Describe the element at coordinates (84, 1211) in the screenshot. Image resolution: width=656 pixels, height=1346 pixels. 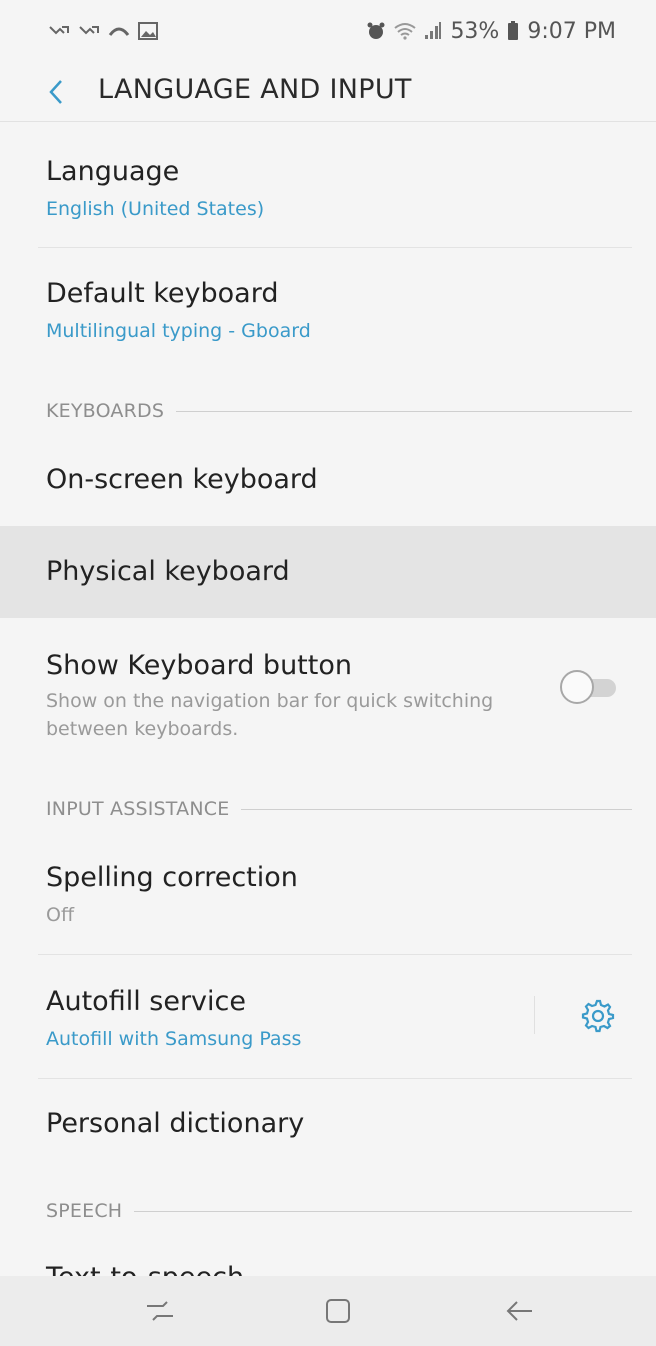
I see `section-label: SPEECH` at that location.